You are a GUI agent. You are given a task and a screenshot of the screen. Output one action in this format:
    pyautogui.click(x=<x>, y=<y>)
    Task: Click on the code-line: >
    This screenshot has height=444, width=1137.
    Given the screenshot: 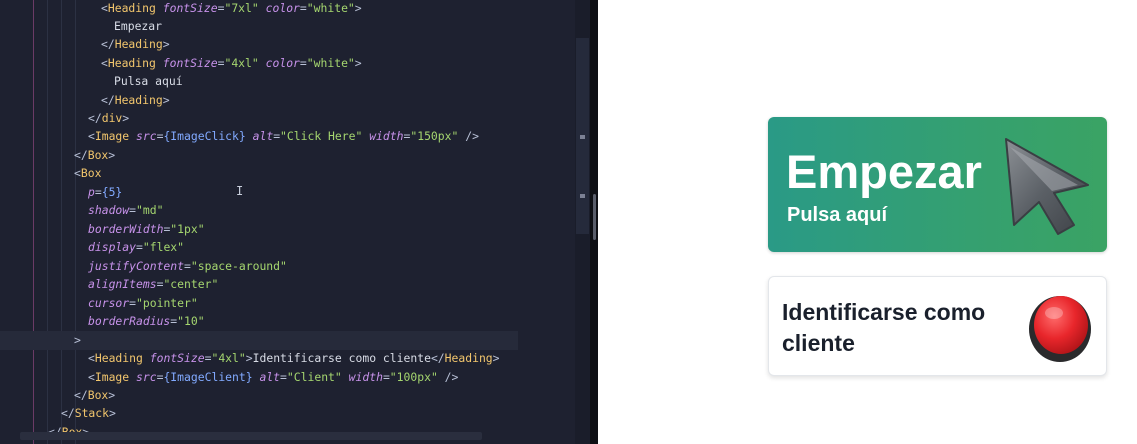 What is the action you would take?
    pyautogui.click(x=259, y=340)
    